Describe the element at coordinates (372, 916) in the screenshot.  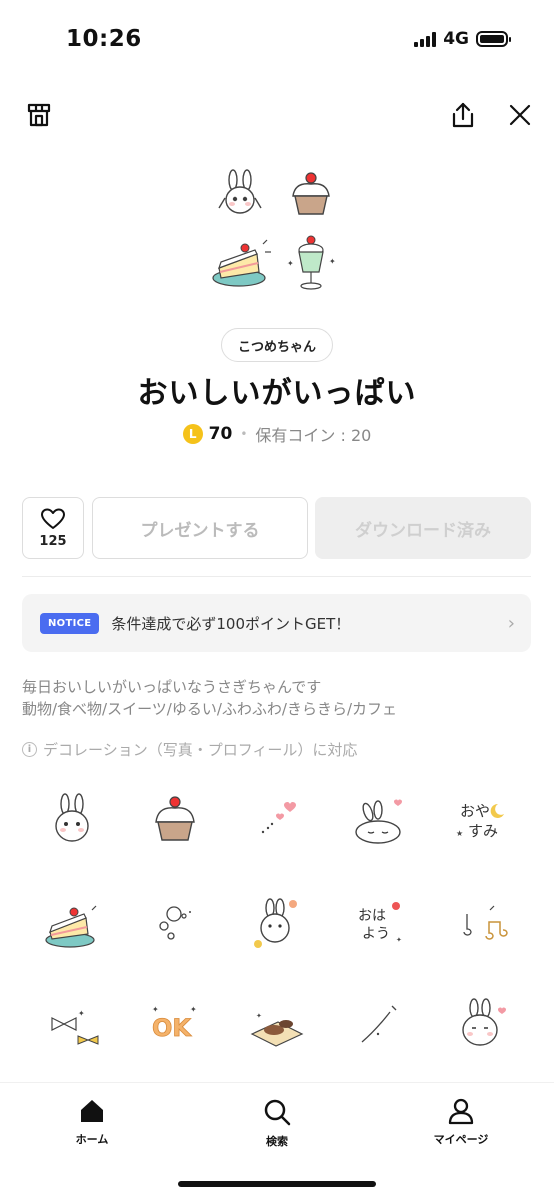
I see `svg-text: おは` at that location.